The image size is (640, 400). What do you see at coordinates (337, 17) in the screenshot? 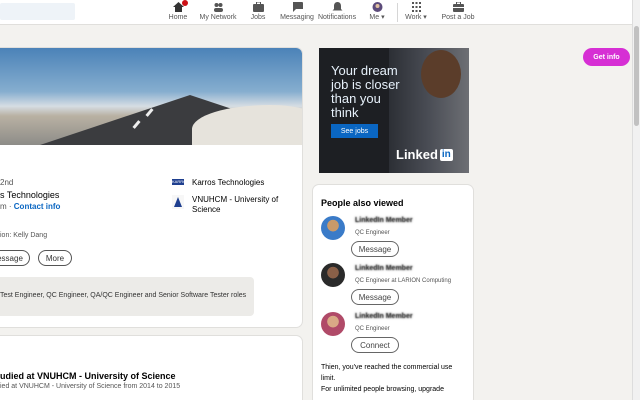
I see `nav-notifications-label: Notifications` at bounding box center [337, 17].